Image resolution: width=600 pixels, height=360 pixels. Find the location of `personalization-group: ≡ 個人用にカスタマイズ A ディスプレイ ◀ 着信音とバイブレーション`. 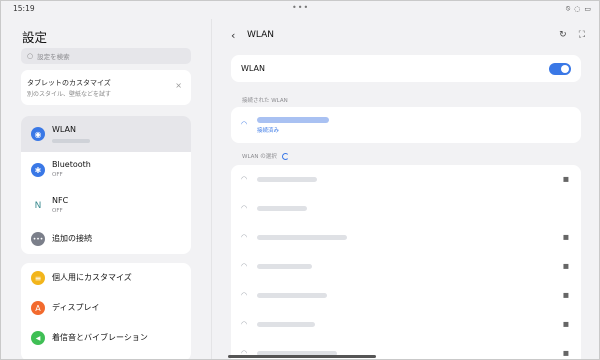

personalization-group: ≡ 個人用にカスタマイズ A ディスプレイ ◀ 着信音とバイブレーション is located at coordinates (106, 311).